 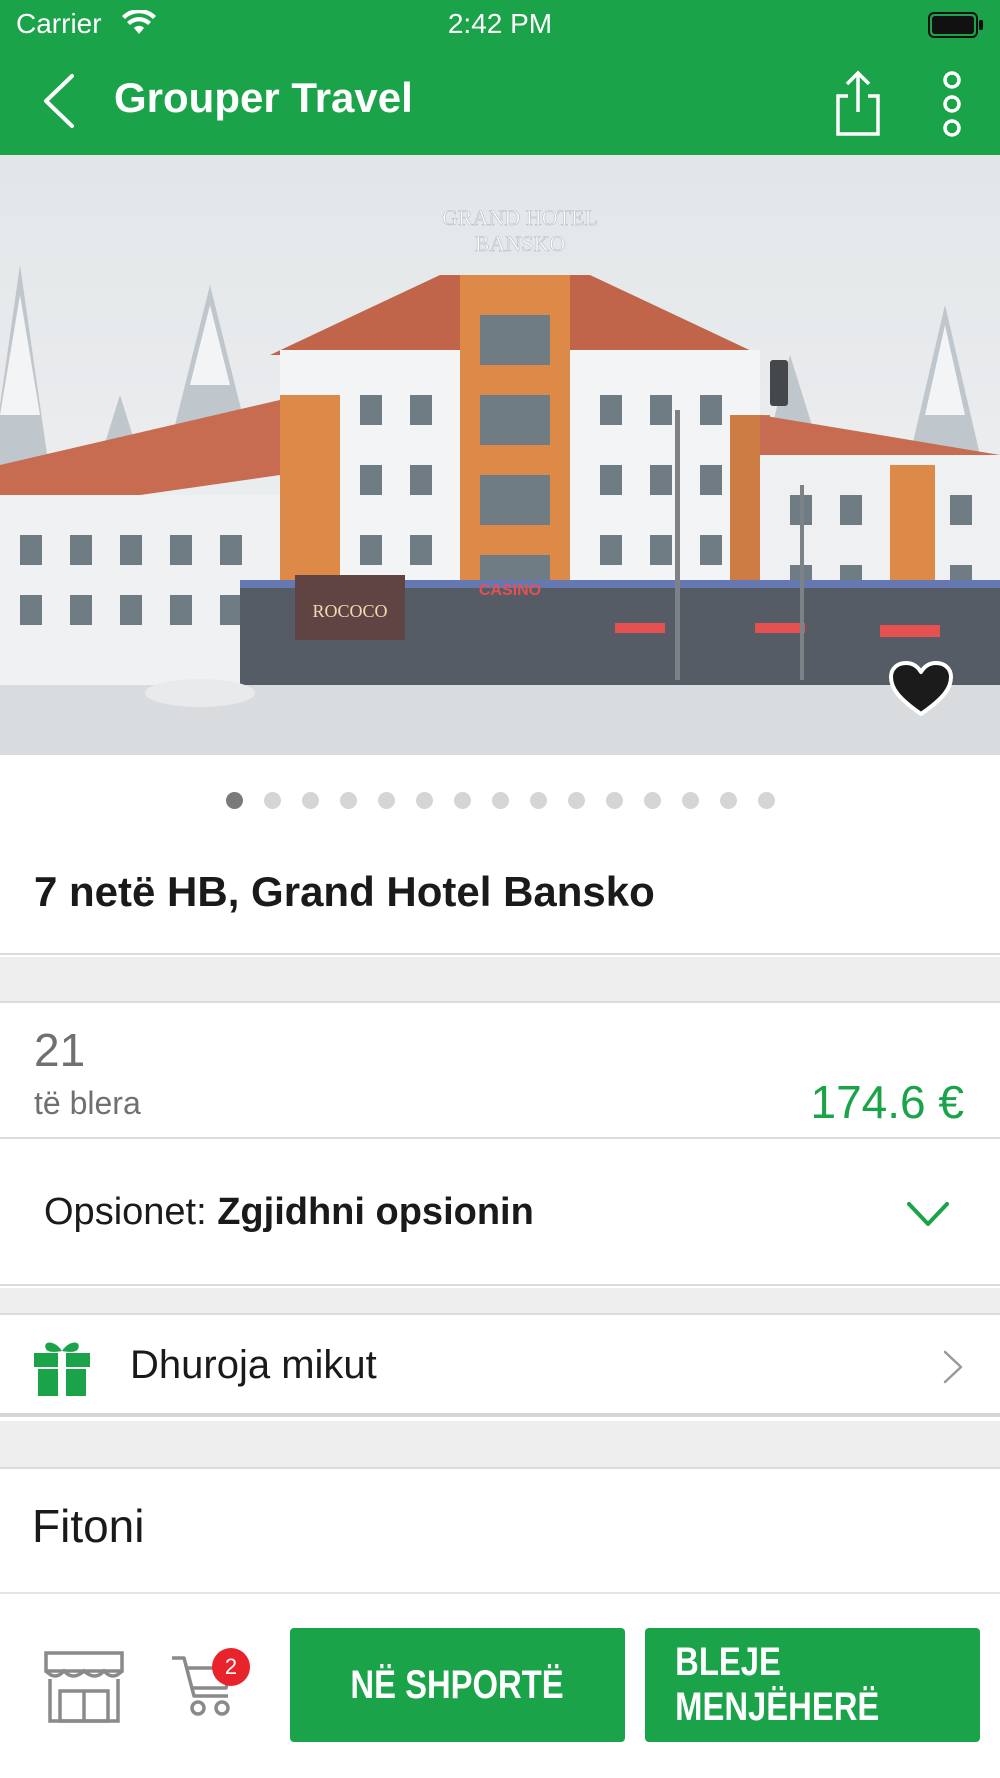 I want to click on bottom-action-bar: 2 NË SHPORTË BLEJE MENJËHERË, so click(x=500, y=1686).